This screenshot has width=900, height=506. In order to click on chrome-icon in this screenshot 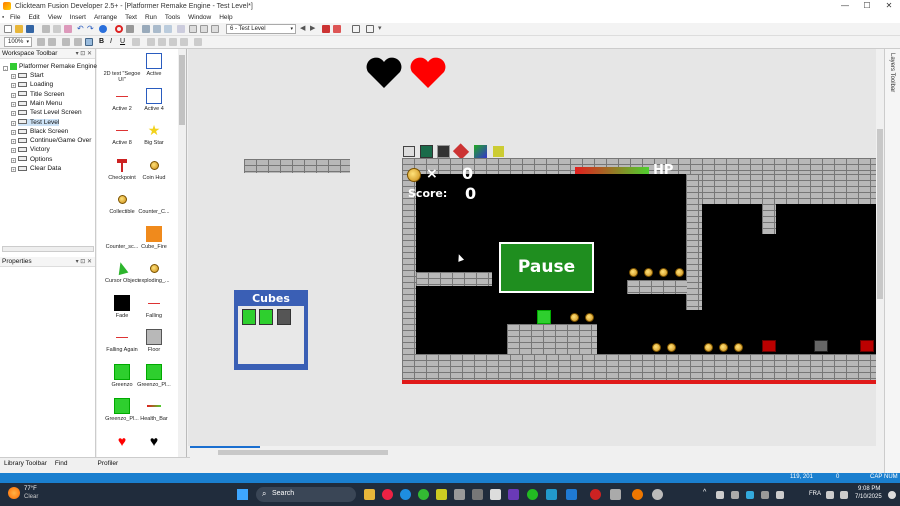, I will do `click(387, 494)`.